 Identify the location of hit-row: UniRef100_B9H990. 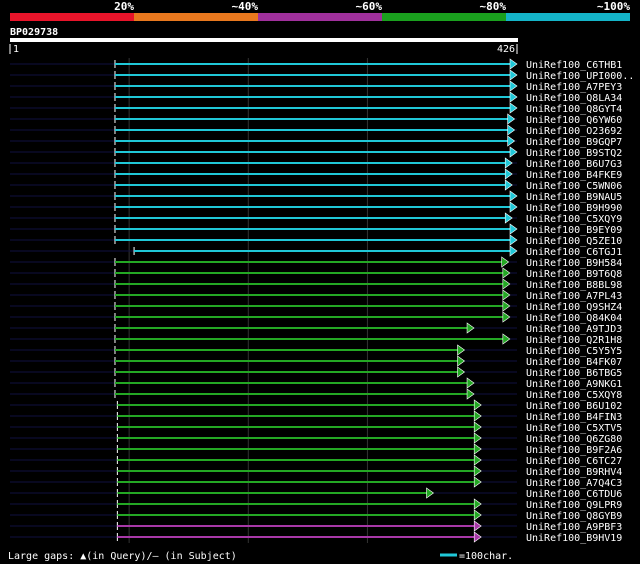
(316, 207).